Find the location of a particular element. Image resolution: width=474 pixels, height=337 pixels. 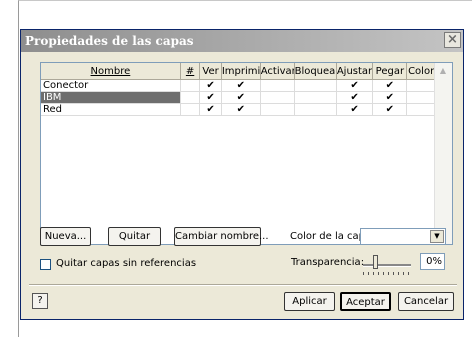

layer-row-red: Red ✔ ✔ ✔ ✔ is located at coordinates (238, 109).